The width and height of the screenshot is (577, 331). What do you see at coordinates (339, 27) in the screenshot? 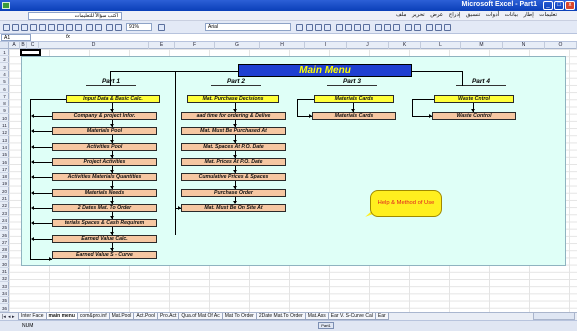
I see `align-left-icon` at bounding box center [339, 27].